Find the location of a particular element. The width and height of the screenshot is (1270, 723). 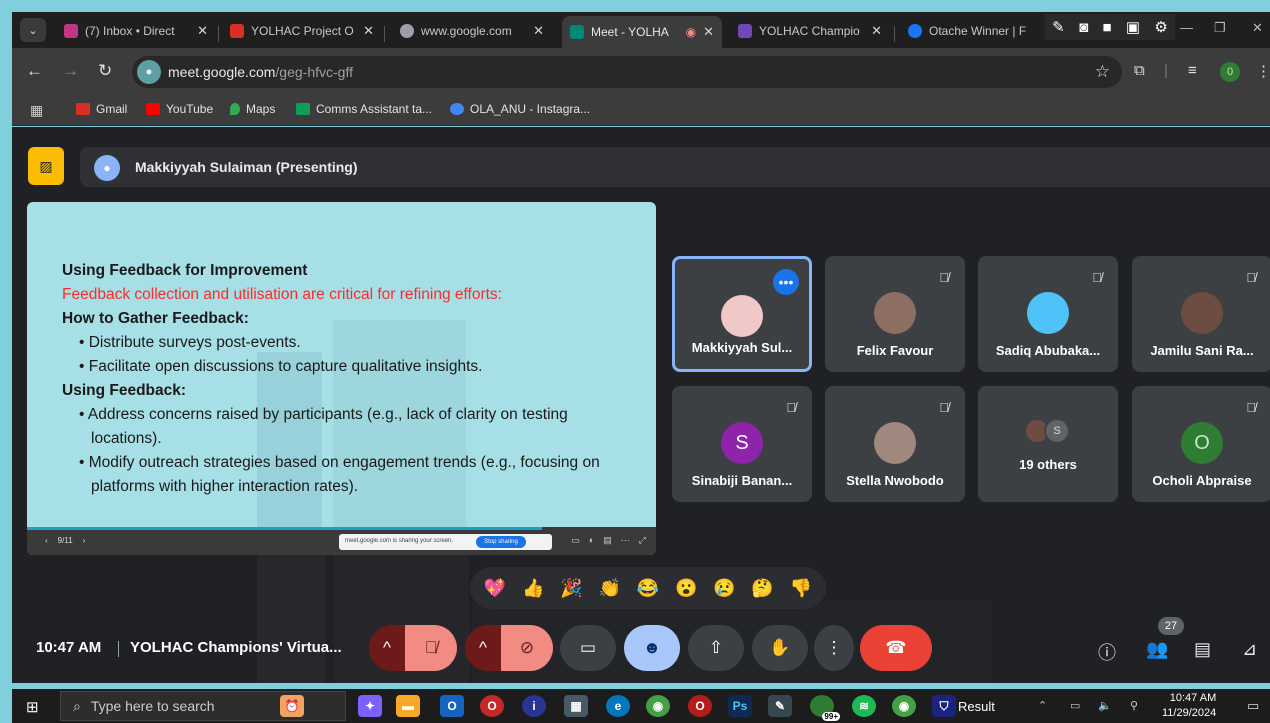

audio-icon: ◐ is located at coordinates (591, 540).